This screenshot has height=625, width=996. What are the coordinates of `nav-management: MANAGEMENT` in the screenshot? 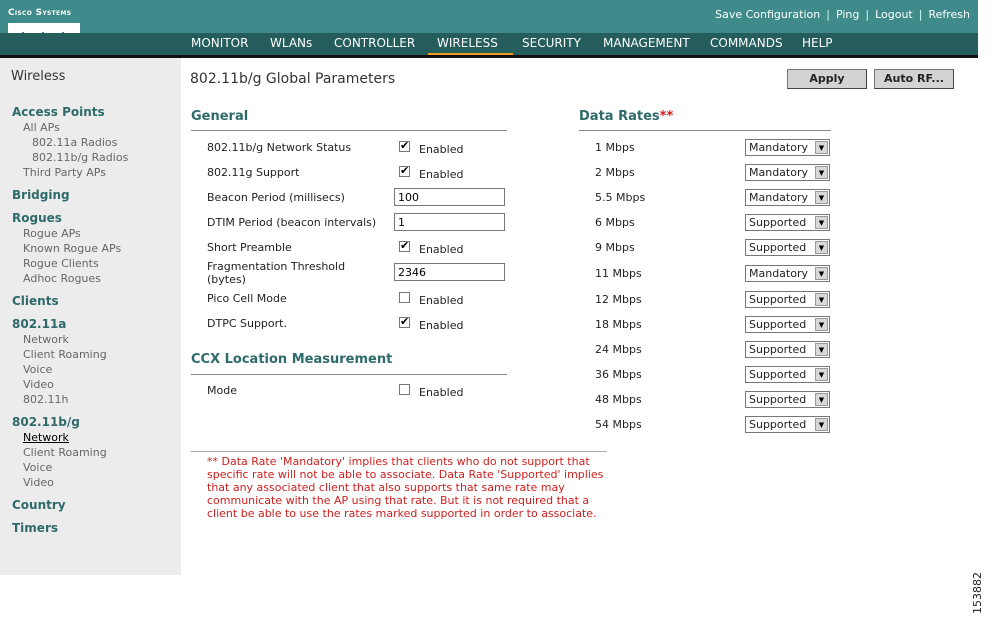 It's located at (646, 43).